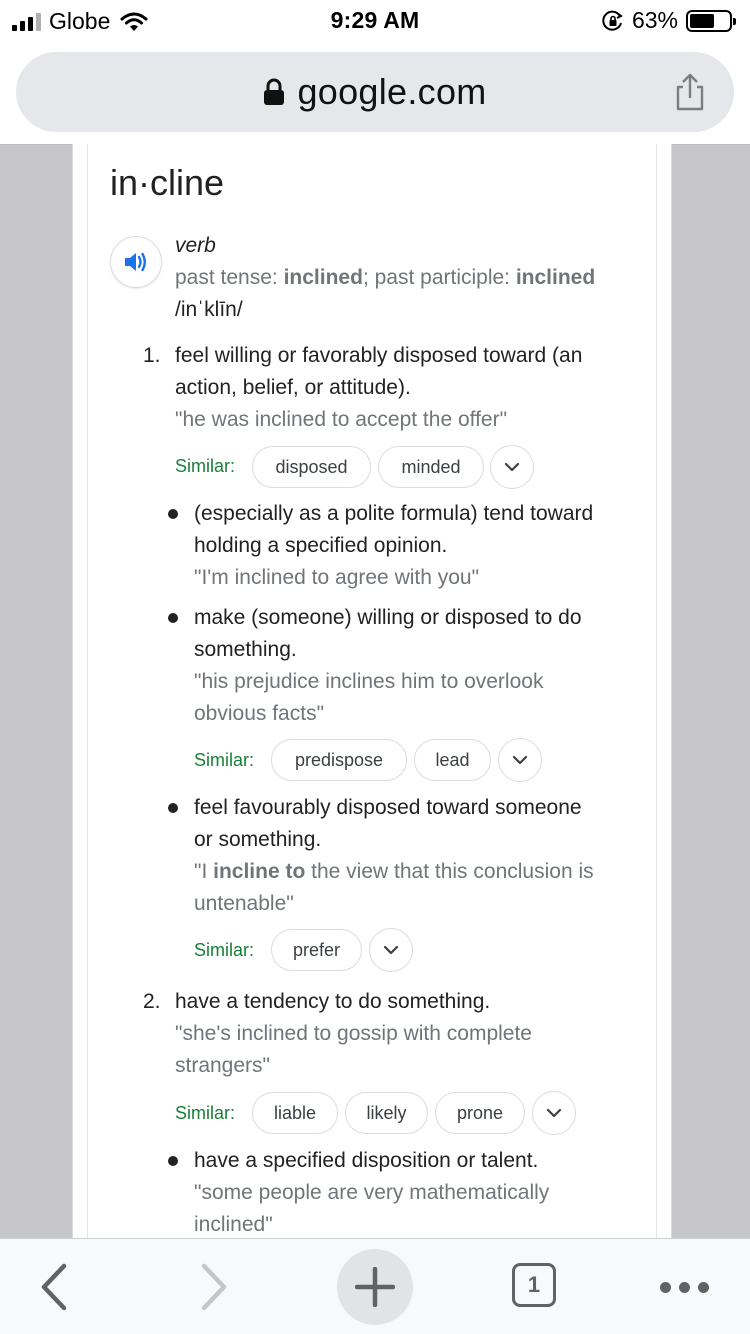  What do you see at coordinates (612, 20) in the screenshot?
I see `orientation-lock-icon` at bounding box center [612, 20].